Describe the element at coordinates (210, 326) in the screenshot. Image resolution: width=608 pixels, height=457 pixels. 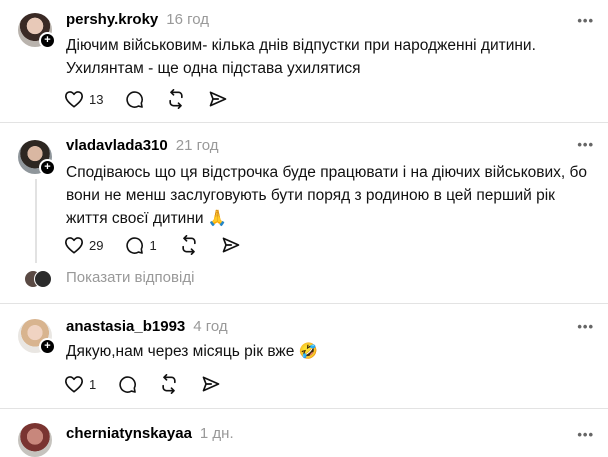
I see `timestamp: 4 год` at that location.